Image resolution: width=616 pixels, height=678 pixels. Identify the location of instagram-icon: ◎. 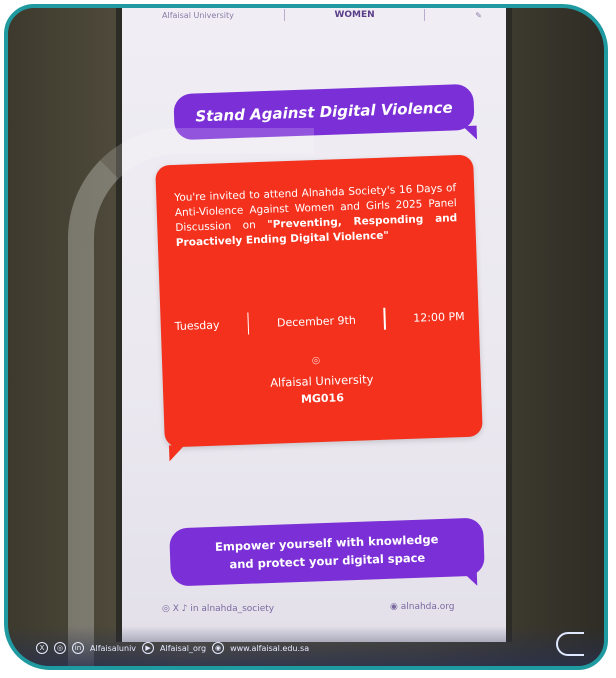
(60, 648).